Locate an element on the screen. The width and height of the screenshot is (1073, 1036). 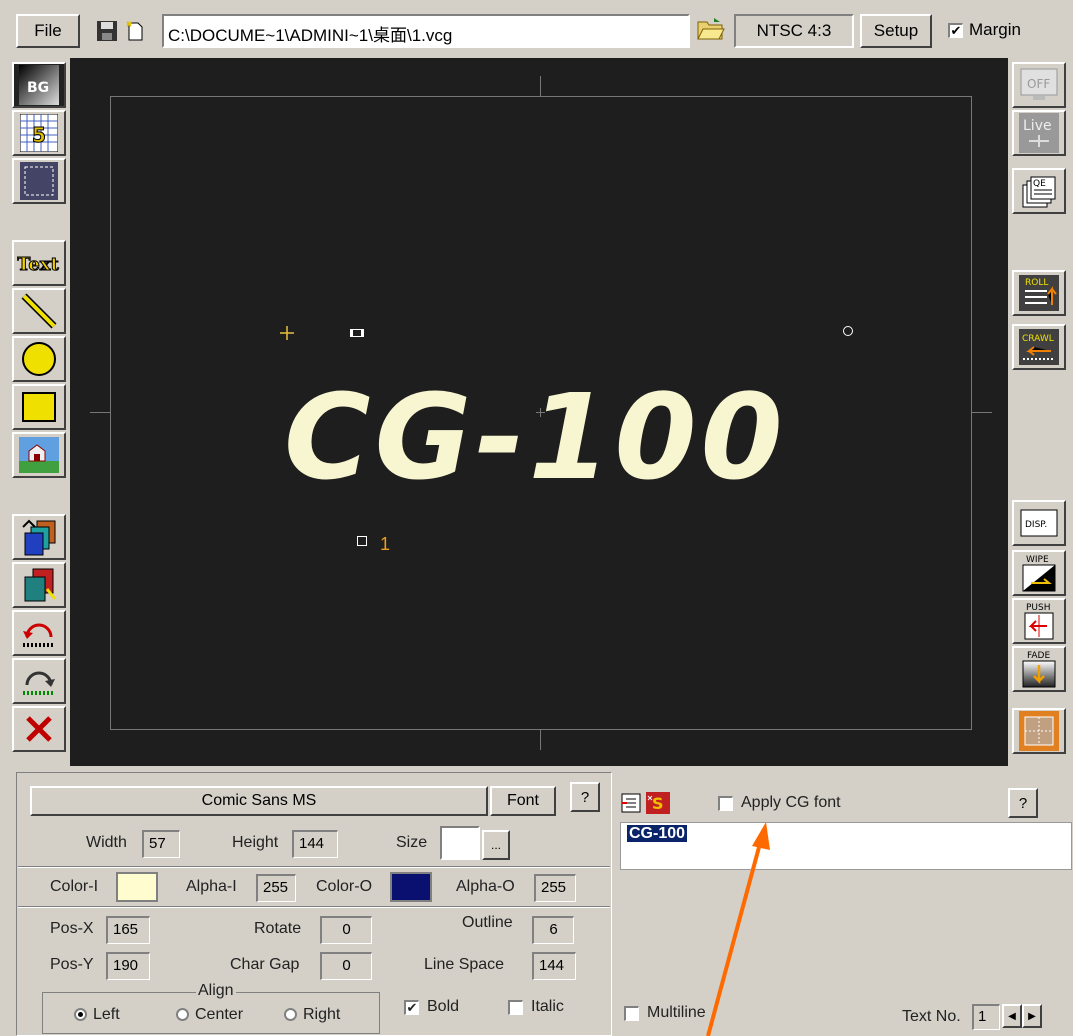
text-help-button: ? is located at coordinates (1023, 803).